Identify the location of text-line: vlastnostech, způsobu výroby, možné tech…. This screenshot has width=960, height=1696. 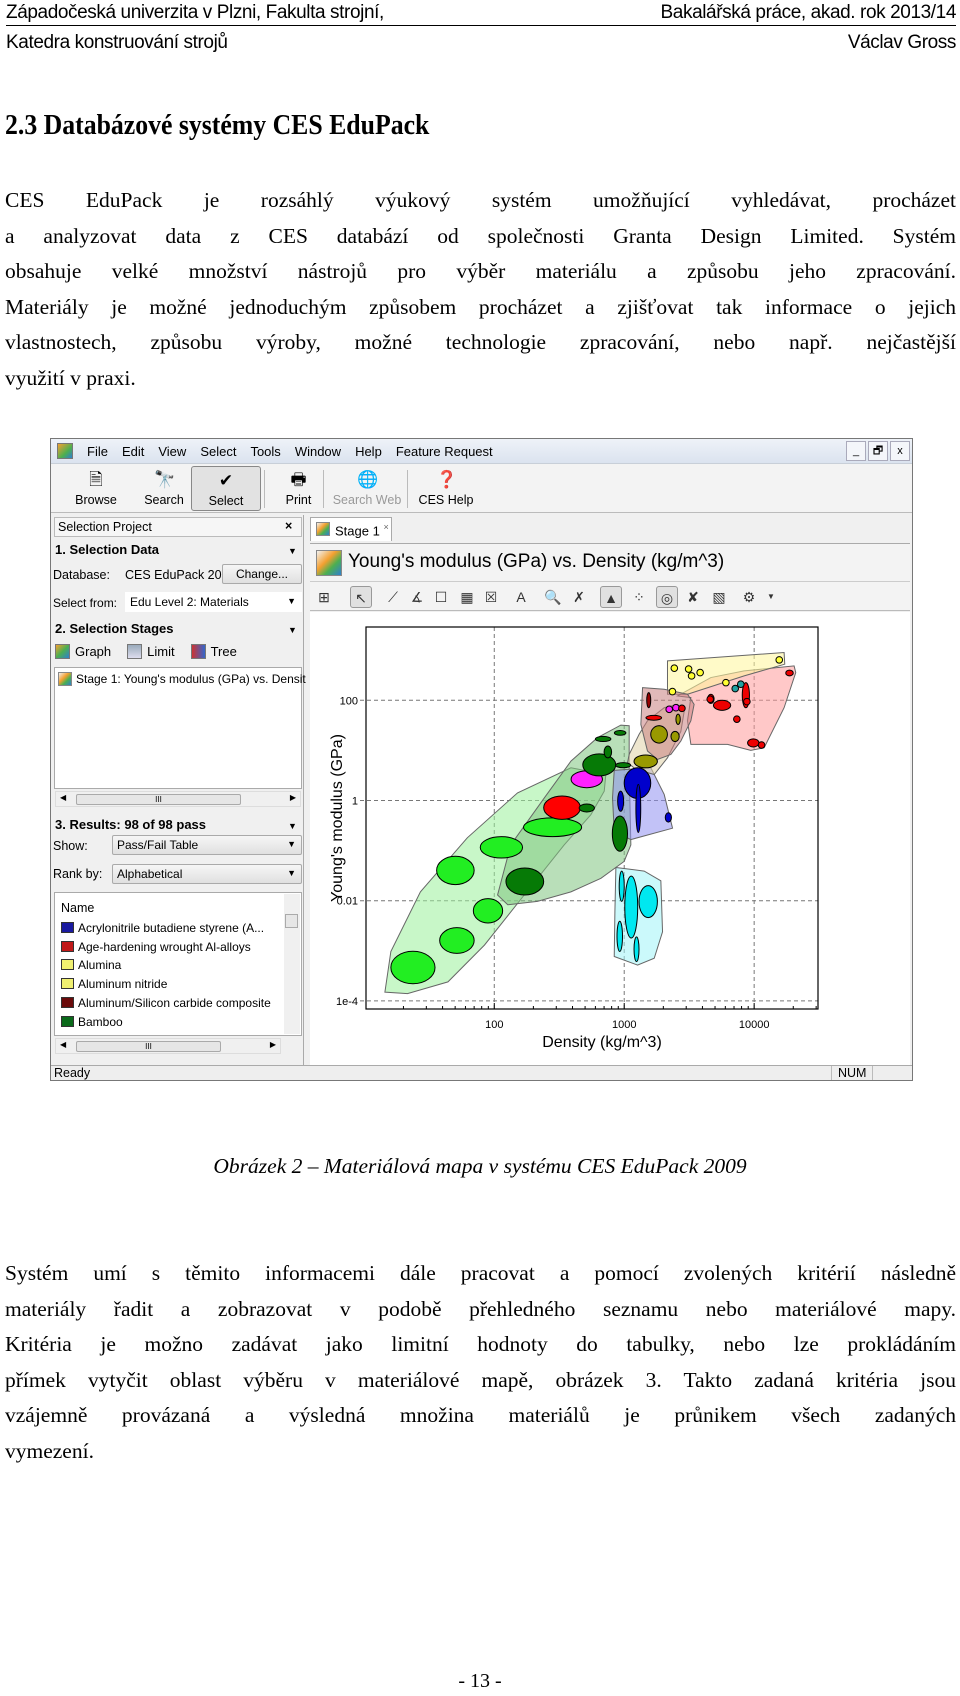
(480, 342).